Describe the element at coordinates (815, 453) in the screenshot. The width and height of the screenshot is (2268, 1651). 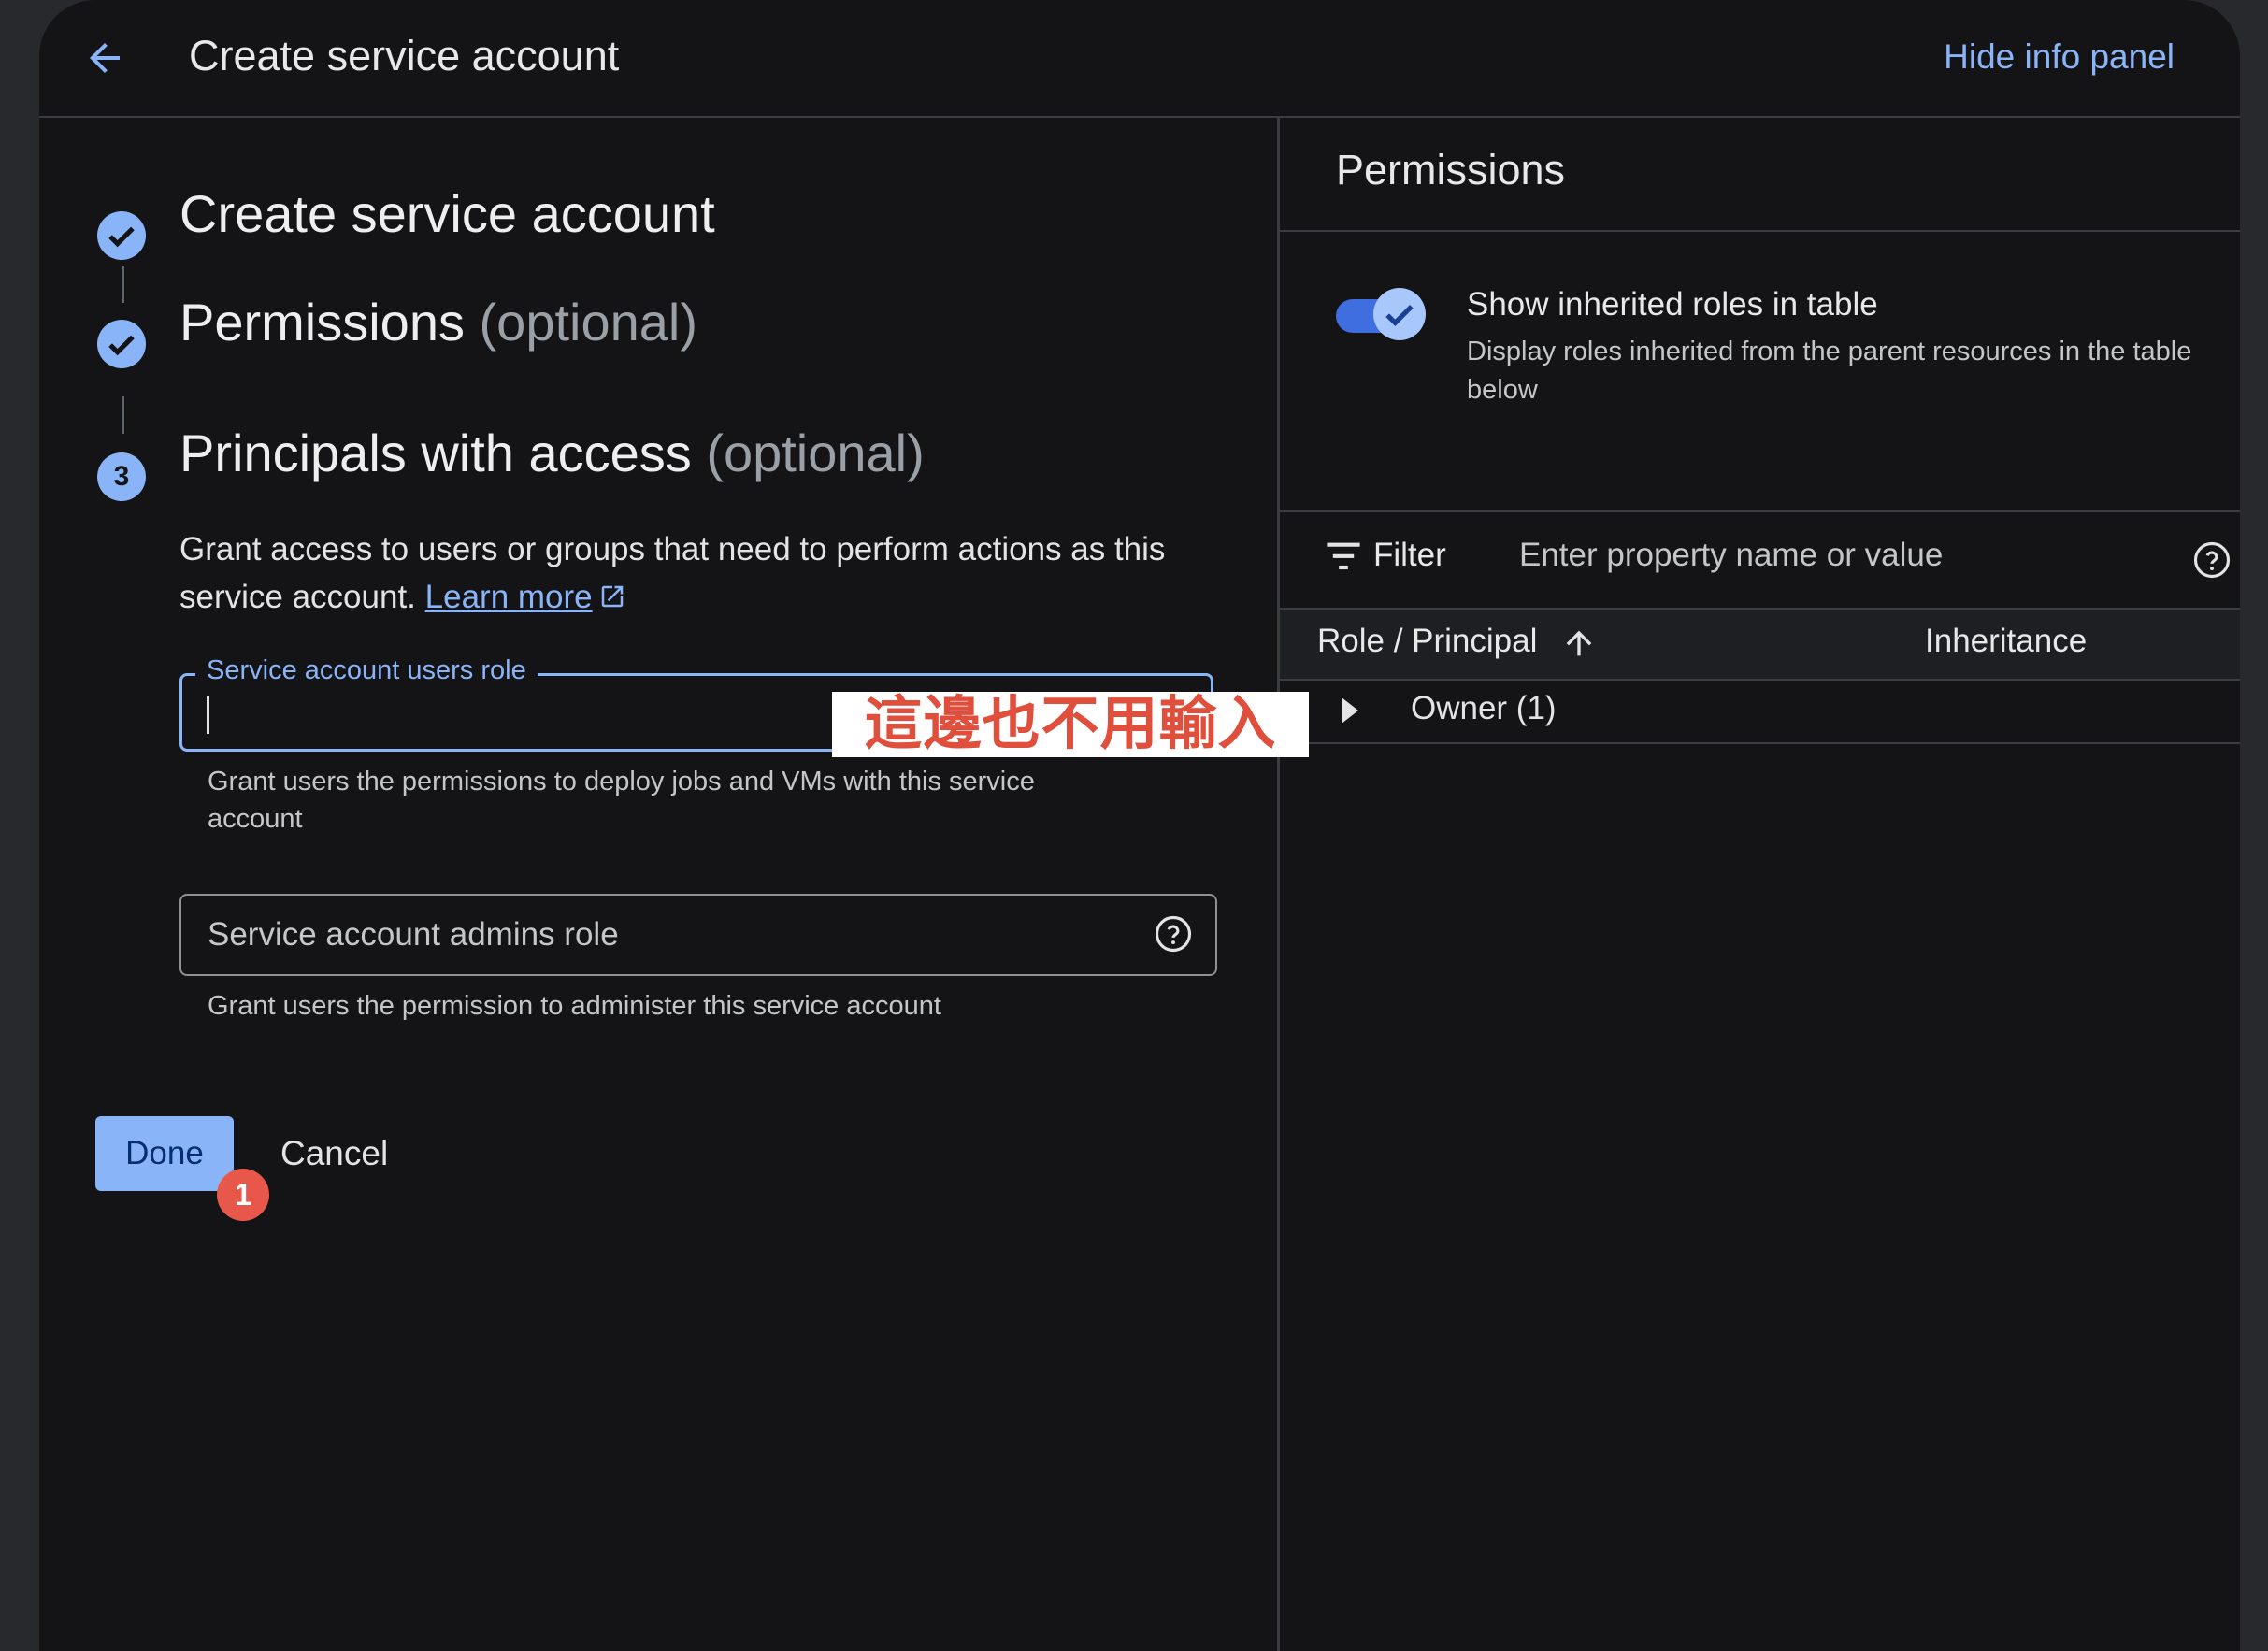
I see `step-3-optional: (optional)` at that location.